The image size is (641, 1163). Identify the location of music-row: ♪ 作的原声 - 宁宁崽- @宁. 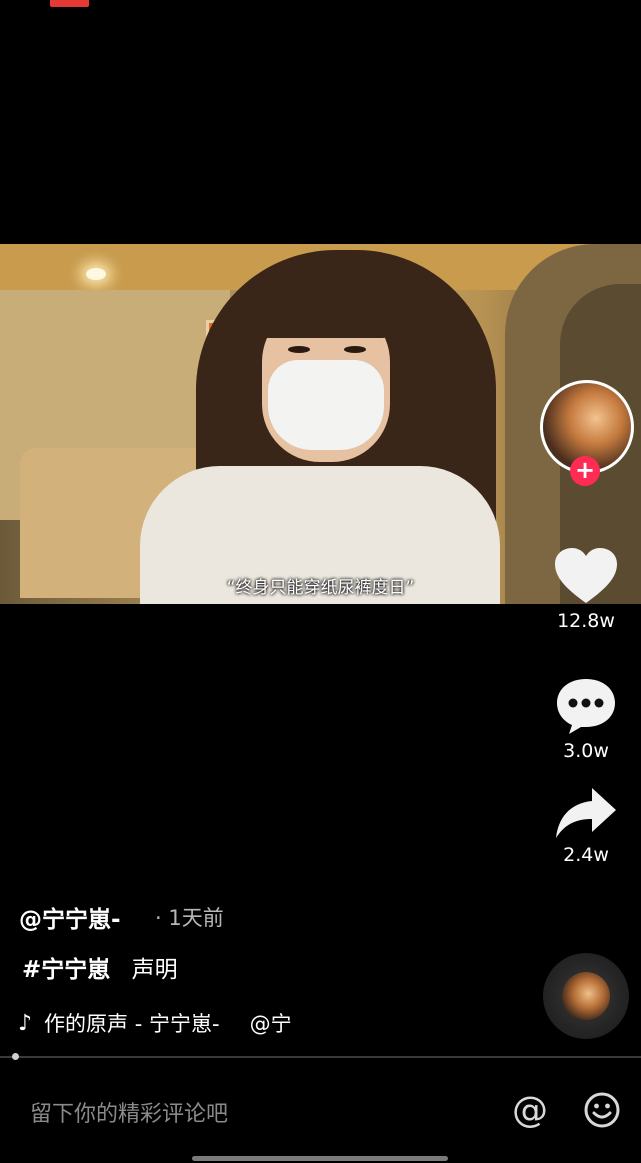
(155, 1023).